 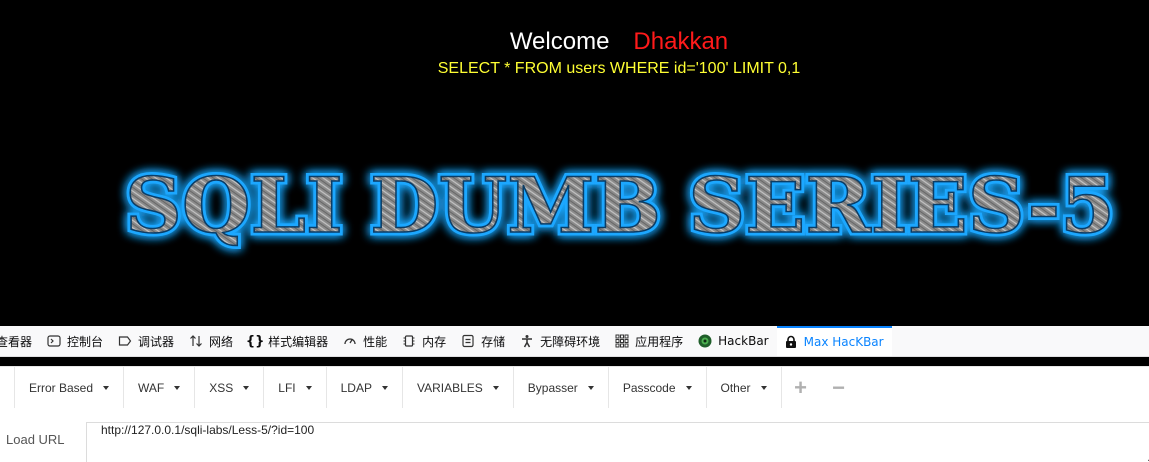 I want to click on storage-icon, so click(x=468, y=341).